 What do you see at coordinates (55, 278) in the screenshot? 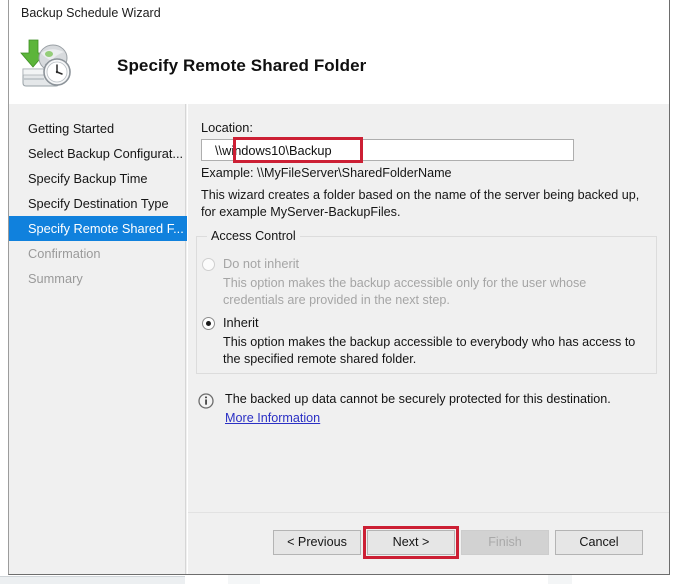
I see `sidebar-item-label: Summary` at bounding box center [55, 278].